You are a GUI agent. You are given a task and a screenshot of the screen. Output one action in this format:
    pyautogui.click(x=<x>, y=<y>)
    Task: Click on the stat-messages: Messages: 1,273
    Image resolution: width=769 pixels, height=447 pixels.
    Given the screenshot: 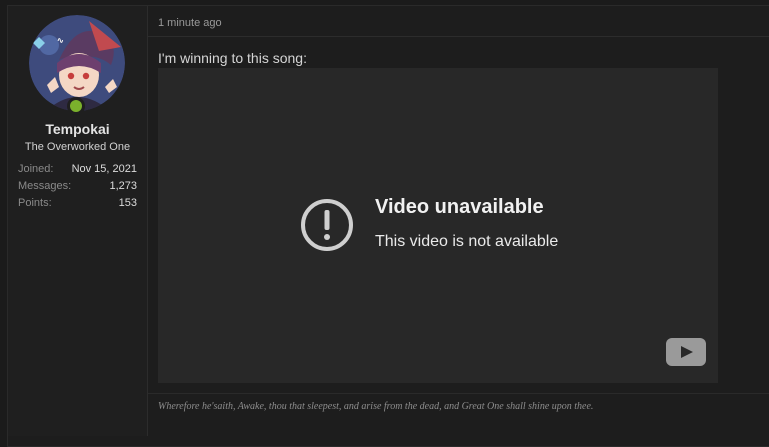 What is the action you would take?
    pyautogui.click(x=77, y=186)
    